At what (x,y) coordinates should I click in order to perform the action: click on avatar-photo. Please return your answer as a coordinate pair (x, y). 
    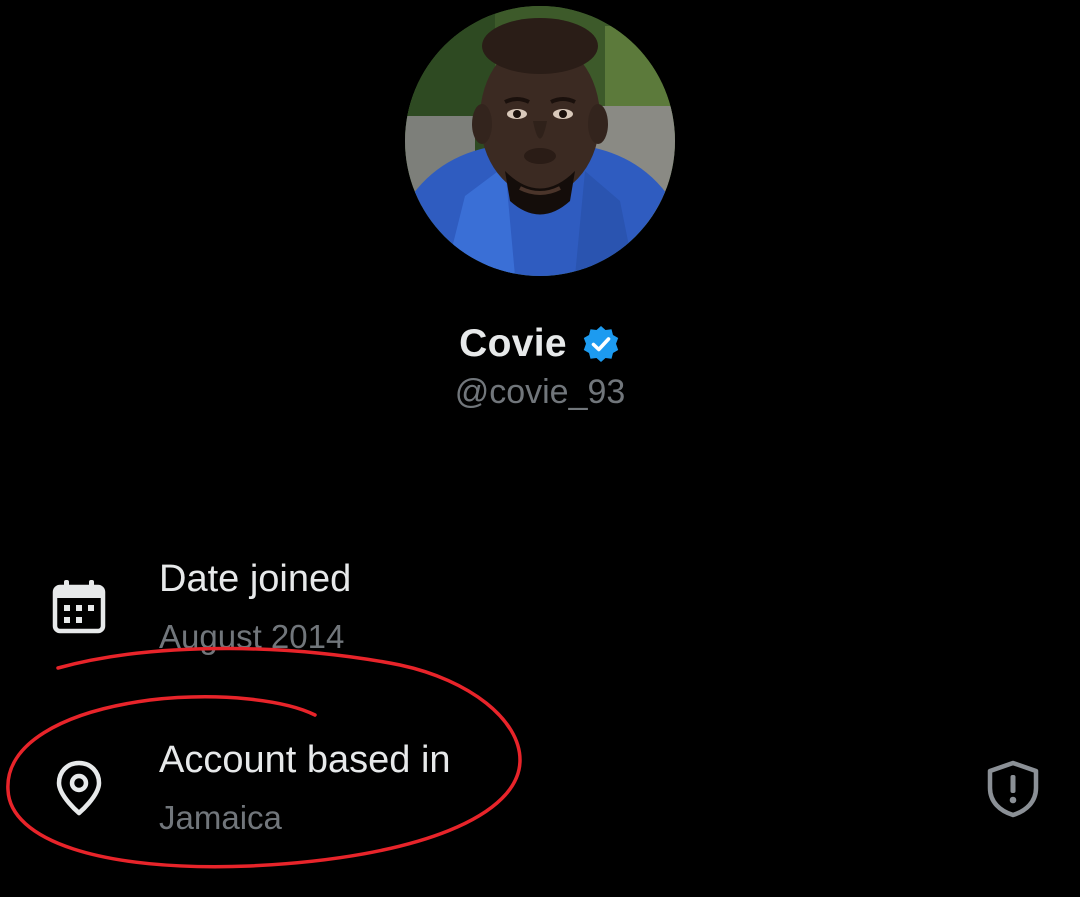
    Looking at the image, I should click on (540, 141).